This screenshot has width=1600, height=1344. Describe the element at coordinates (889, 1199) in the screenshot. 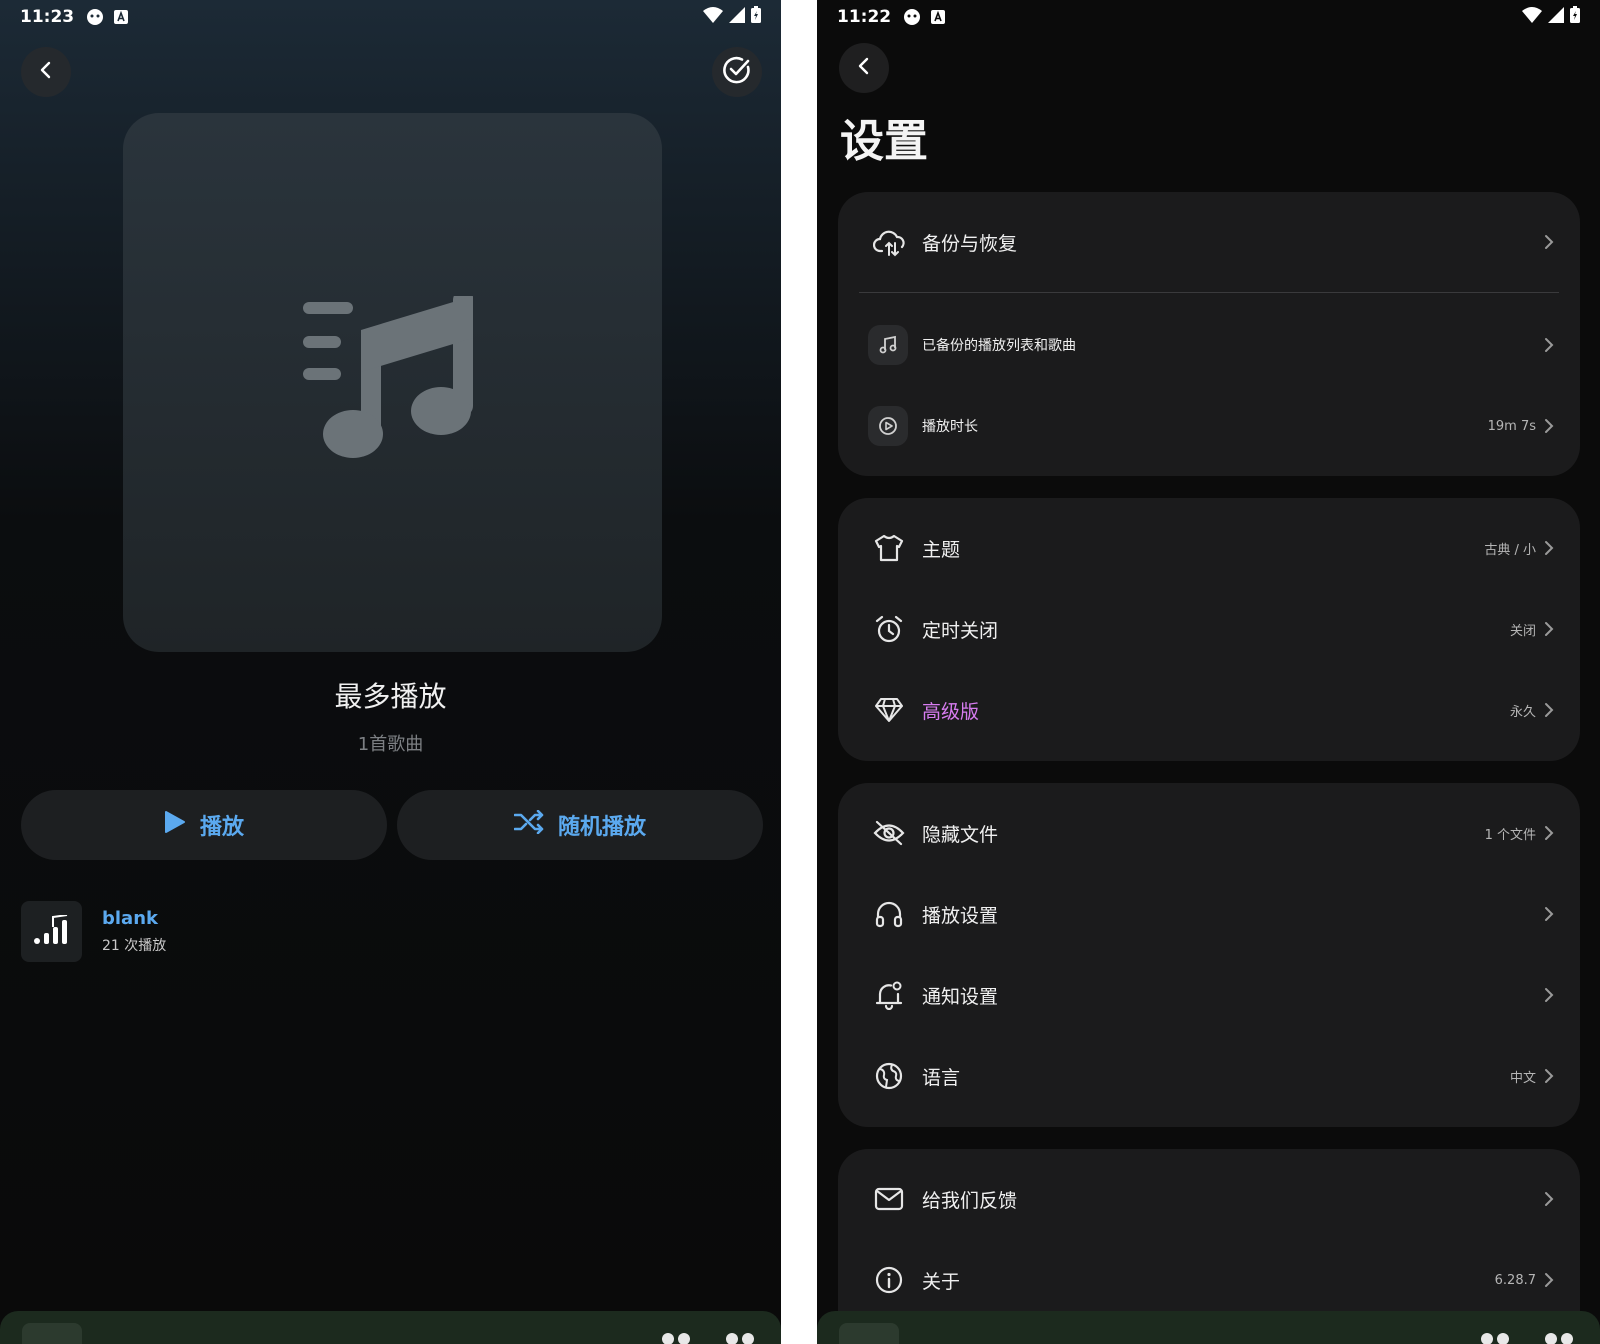

I see `mail-icon` at that location.